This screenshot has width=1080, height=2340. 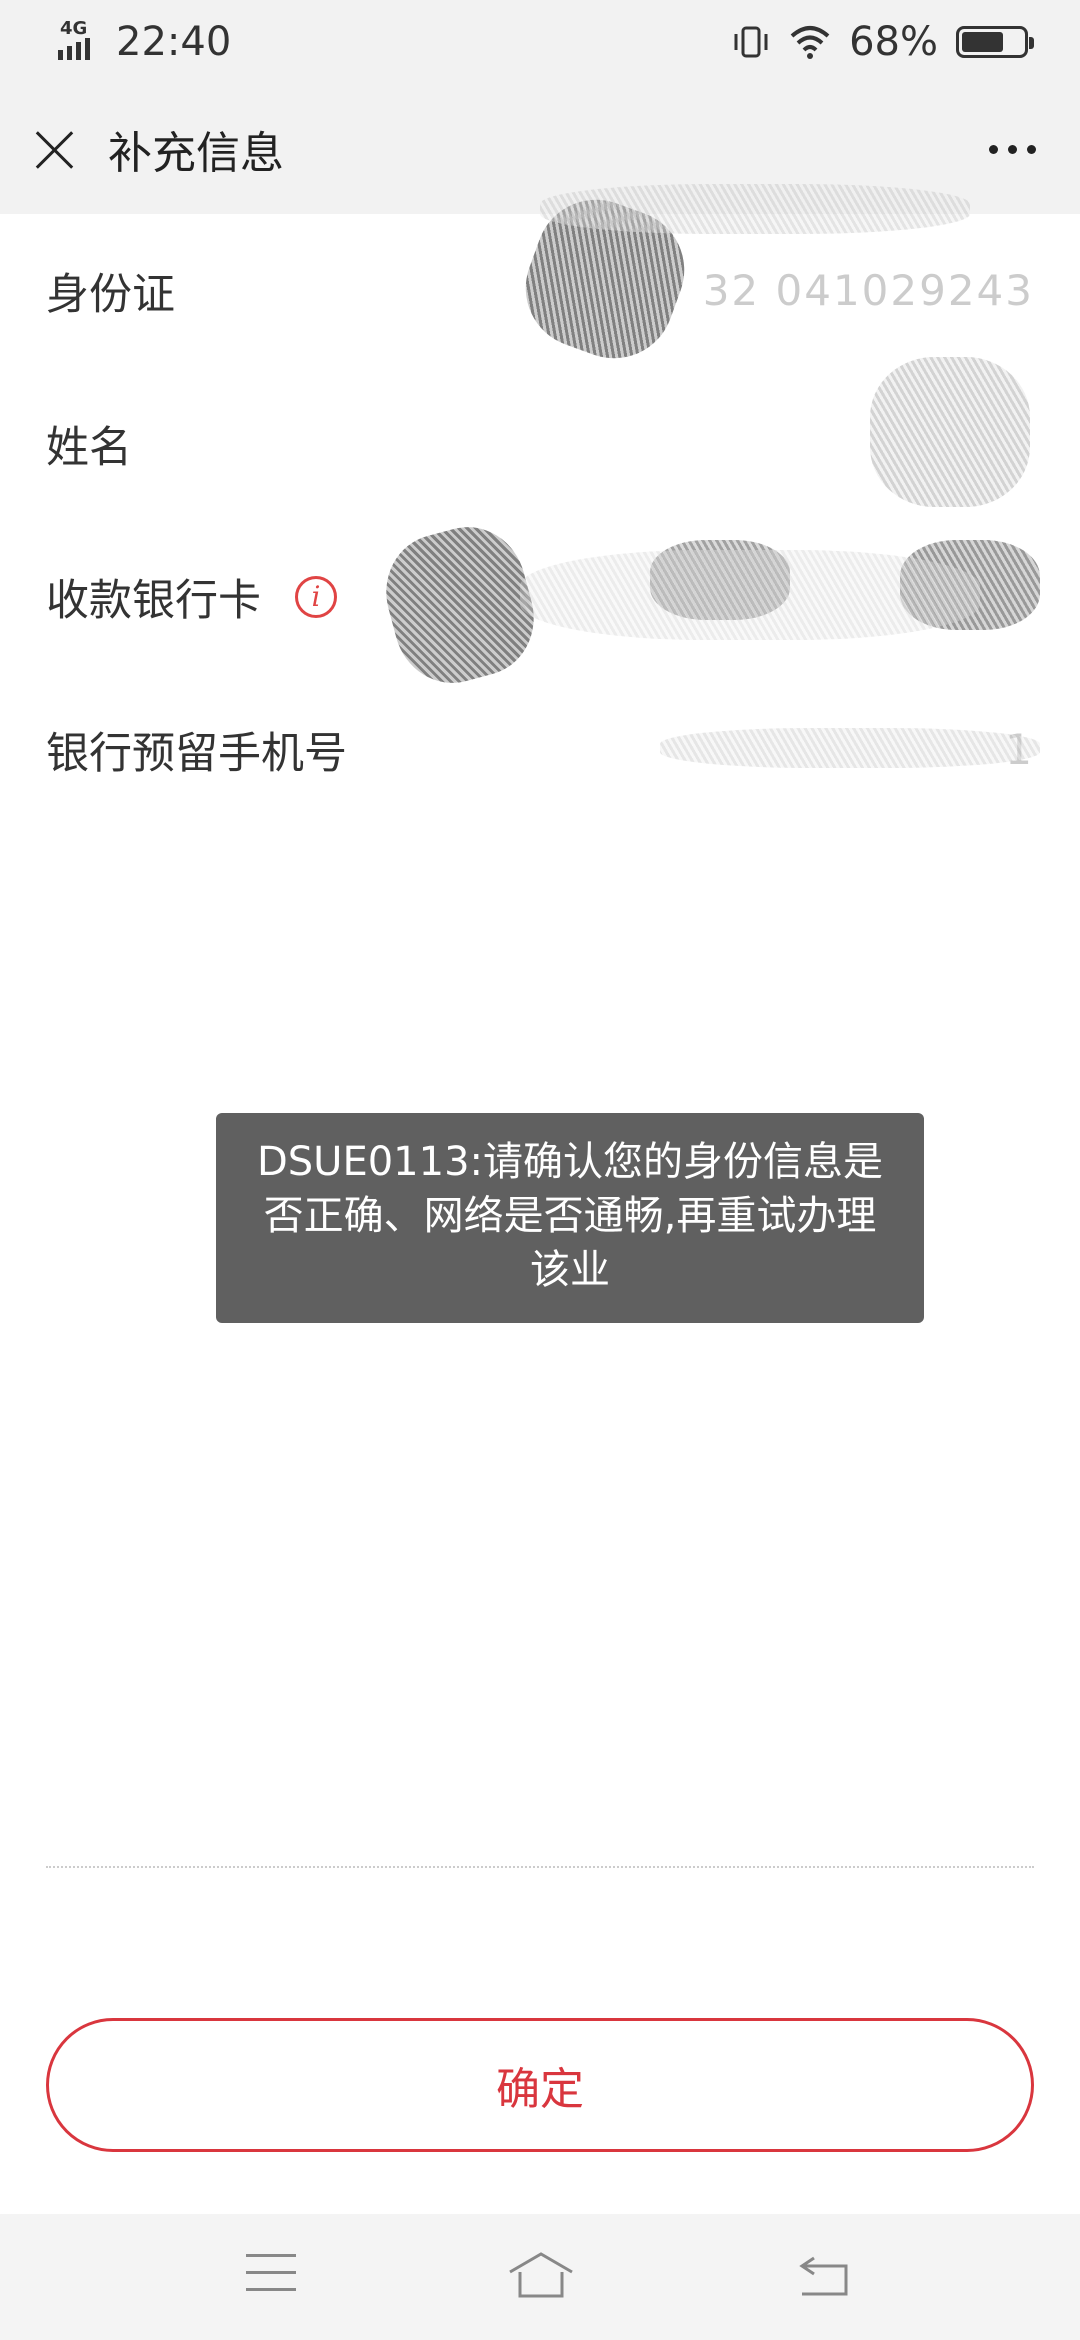 What do you see at coordinates (54, 149) in the screenshot?
I see `close-icon` at bounding box center [54, 149].